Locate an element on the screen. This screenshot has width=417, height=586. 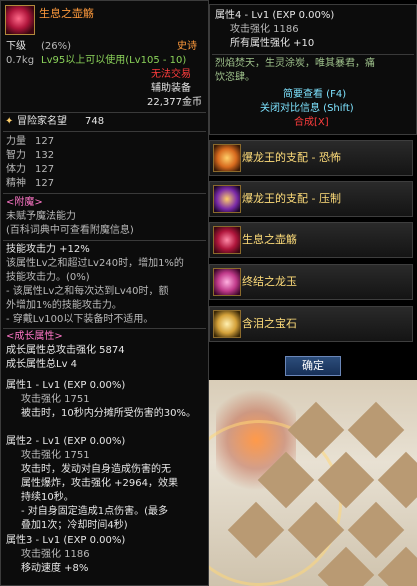
item-weight: 0.7kg is located at coordinates (20, 60).